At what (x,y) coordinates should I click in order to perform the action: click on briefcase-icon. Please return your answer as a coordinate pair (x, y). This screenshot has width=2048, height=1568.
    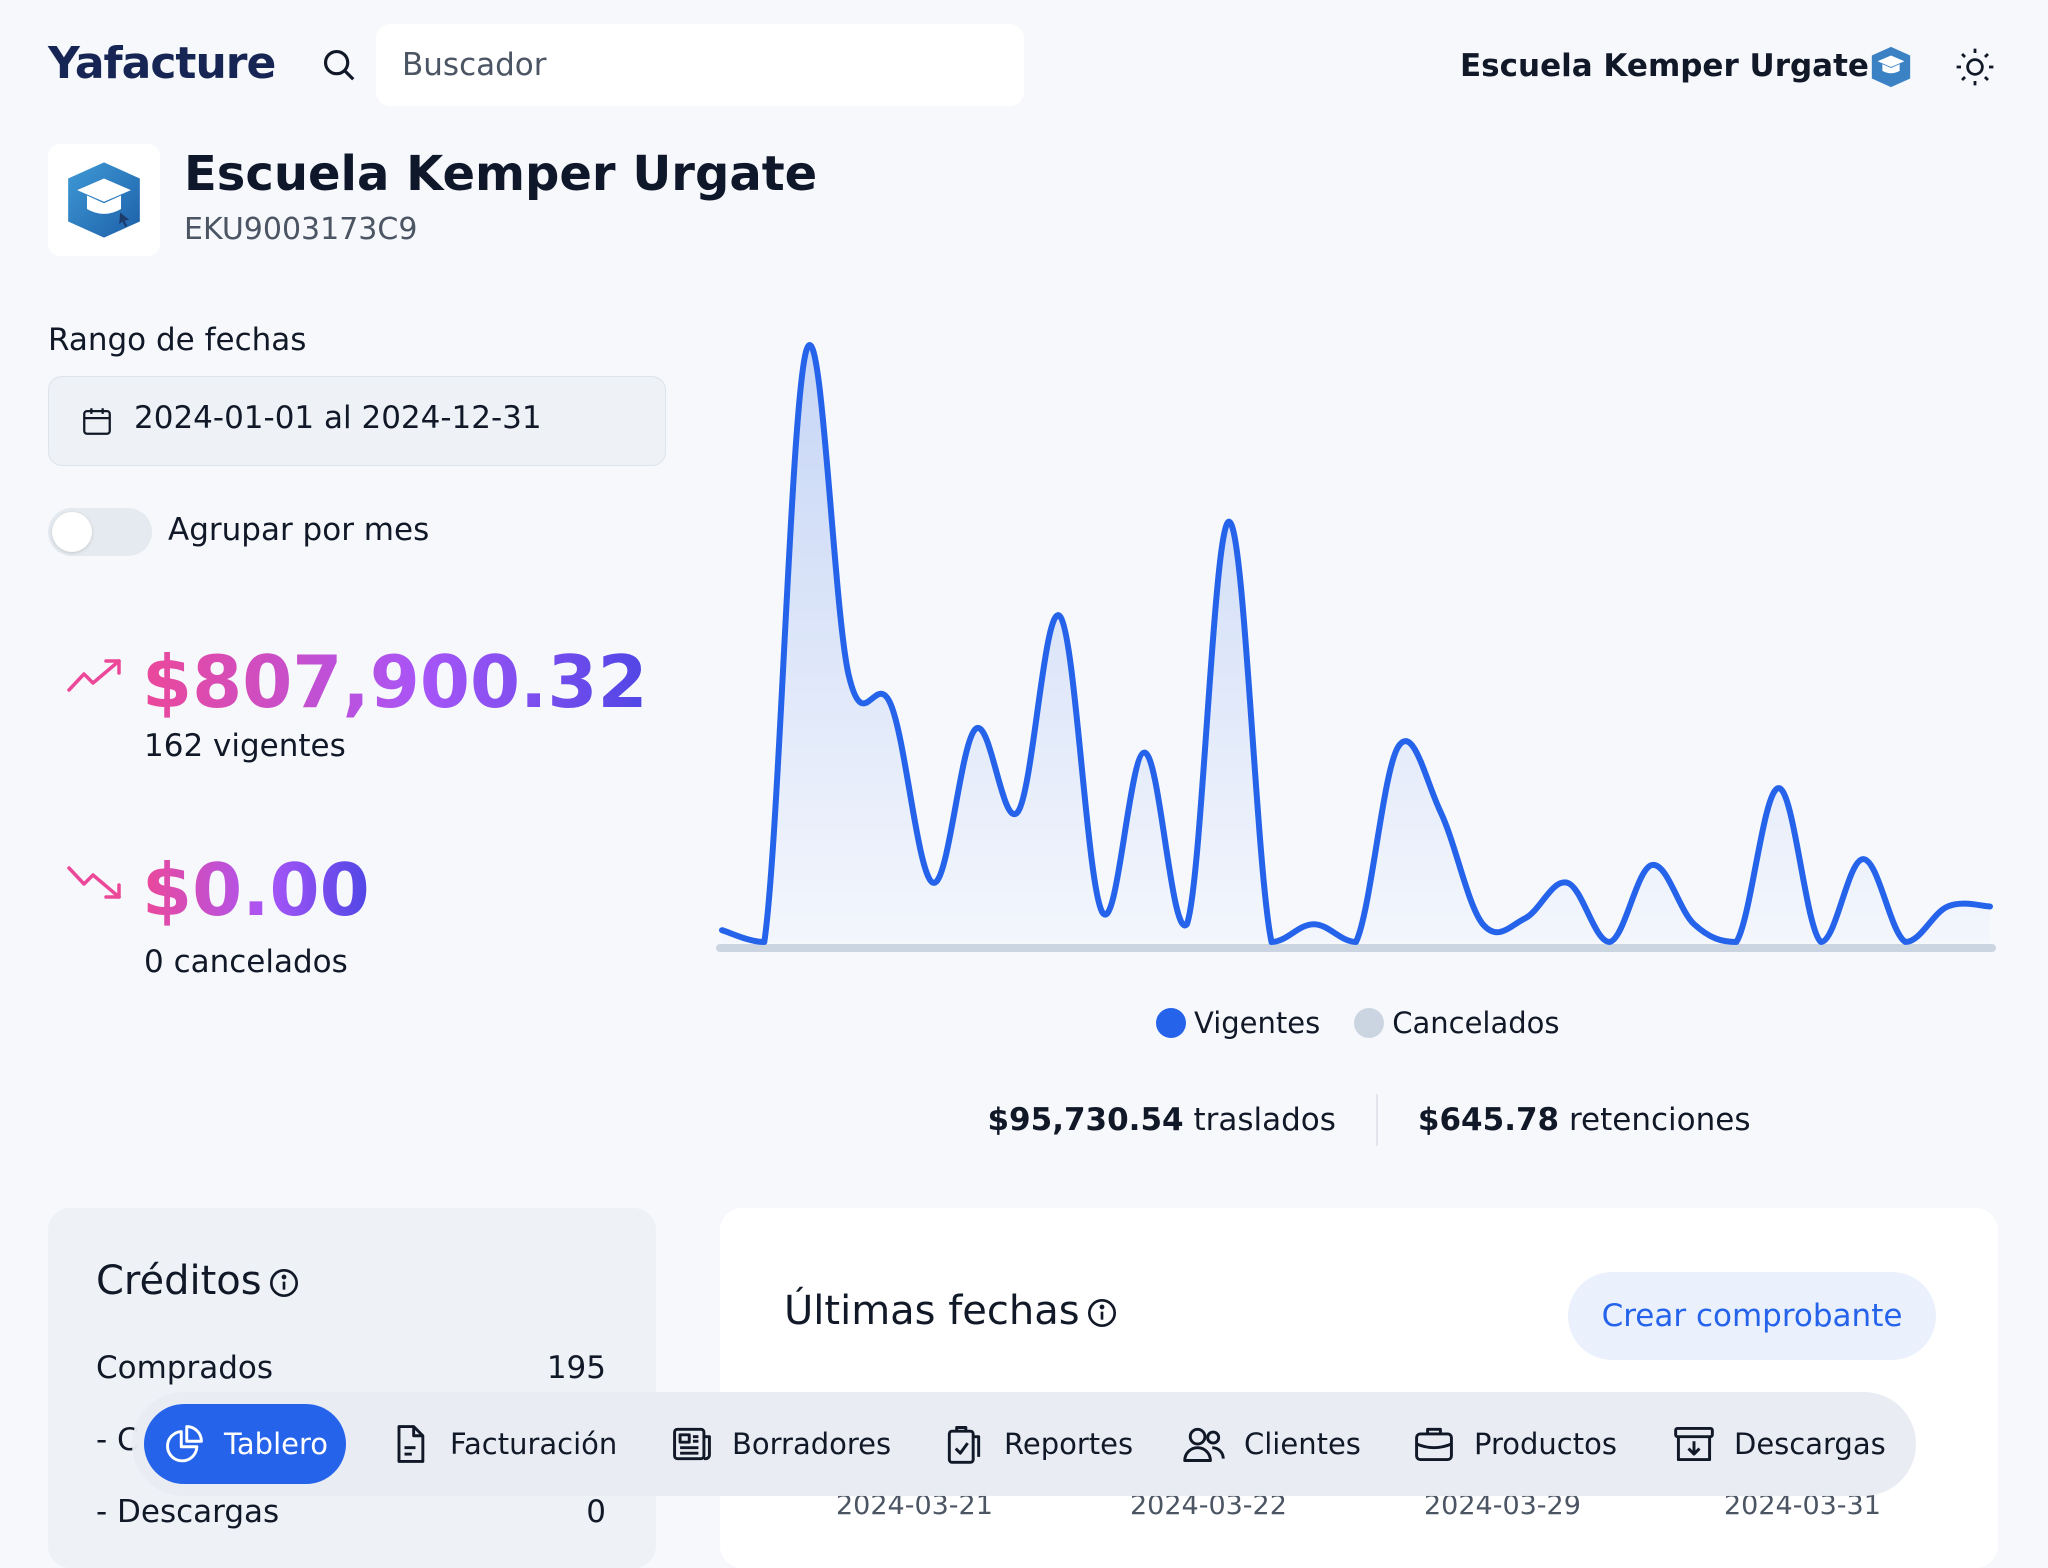
    Looking at the image, I should click on (1434, 1444).